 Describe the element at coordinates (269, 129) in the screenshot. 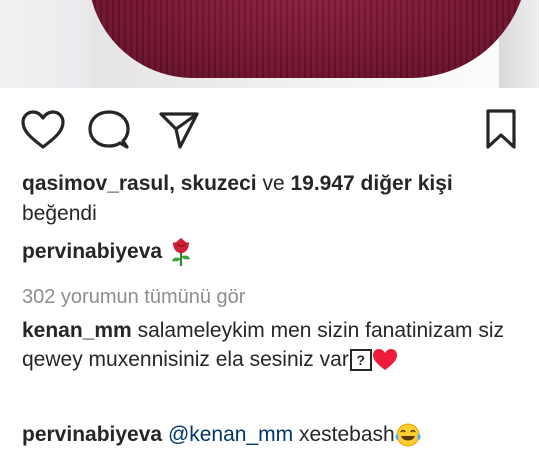

I see `post-action-bar` at that location.